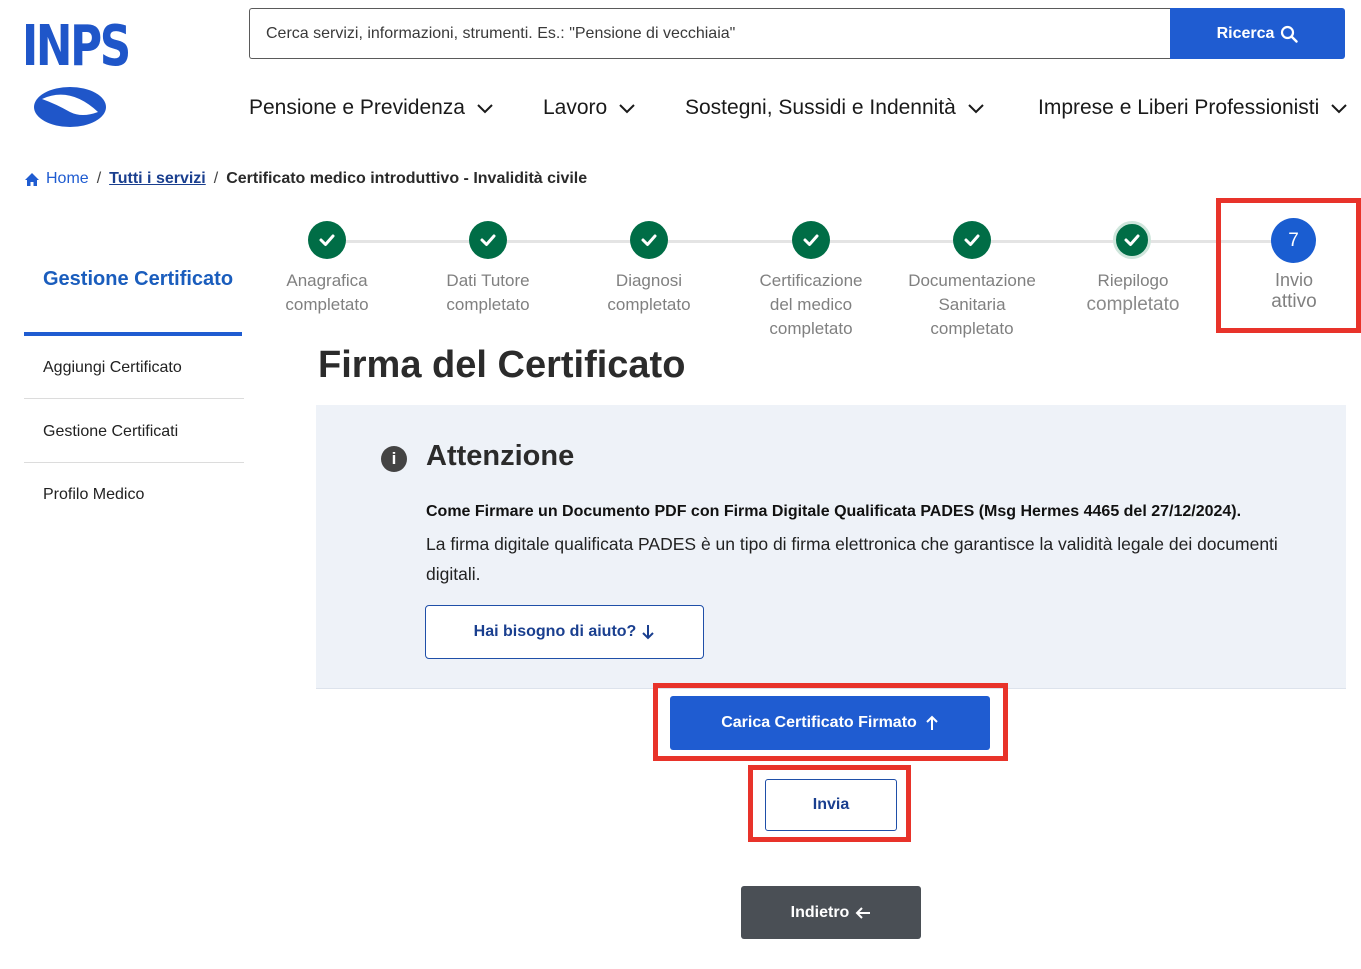 The height and width of the screenshot is (969, 1361). Describe the element at coordinates (500, 456) in the screenshot. I see `alert-title: Attenzione` at that location.